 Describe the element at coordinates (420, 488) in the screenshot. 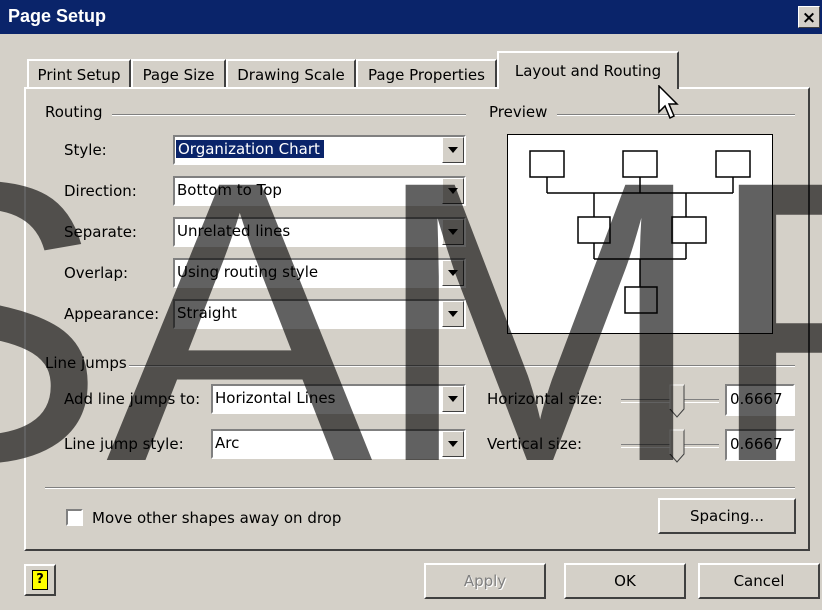

I see `bottom-divider` at that location.